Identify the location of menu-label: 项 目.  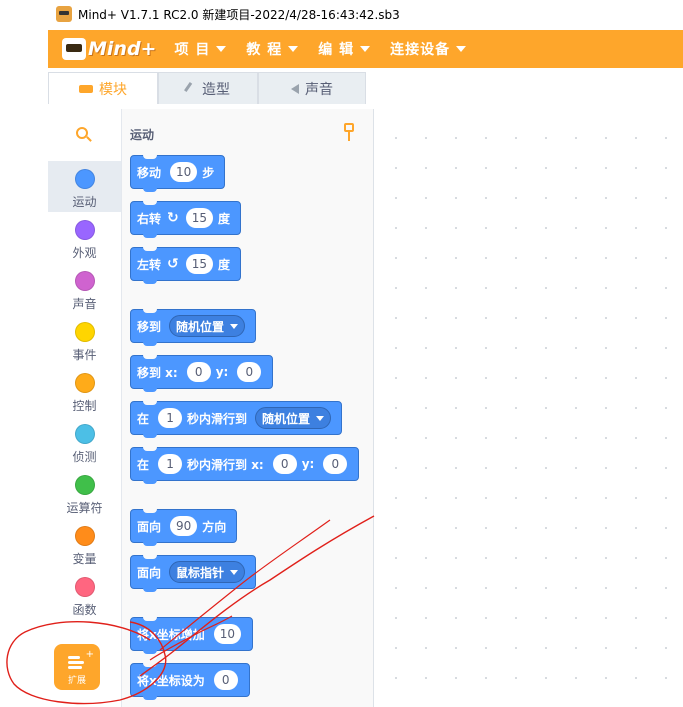
(192, 50).